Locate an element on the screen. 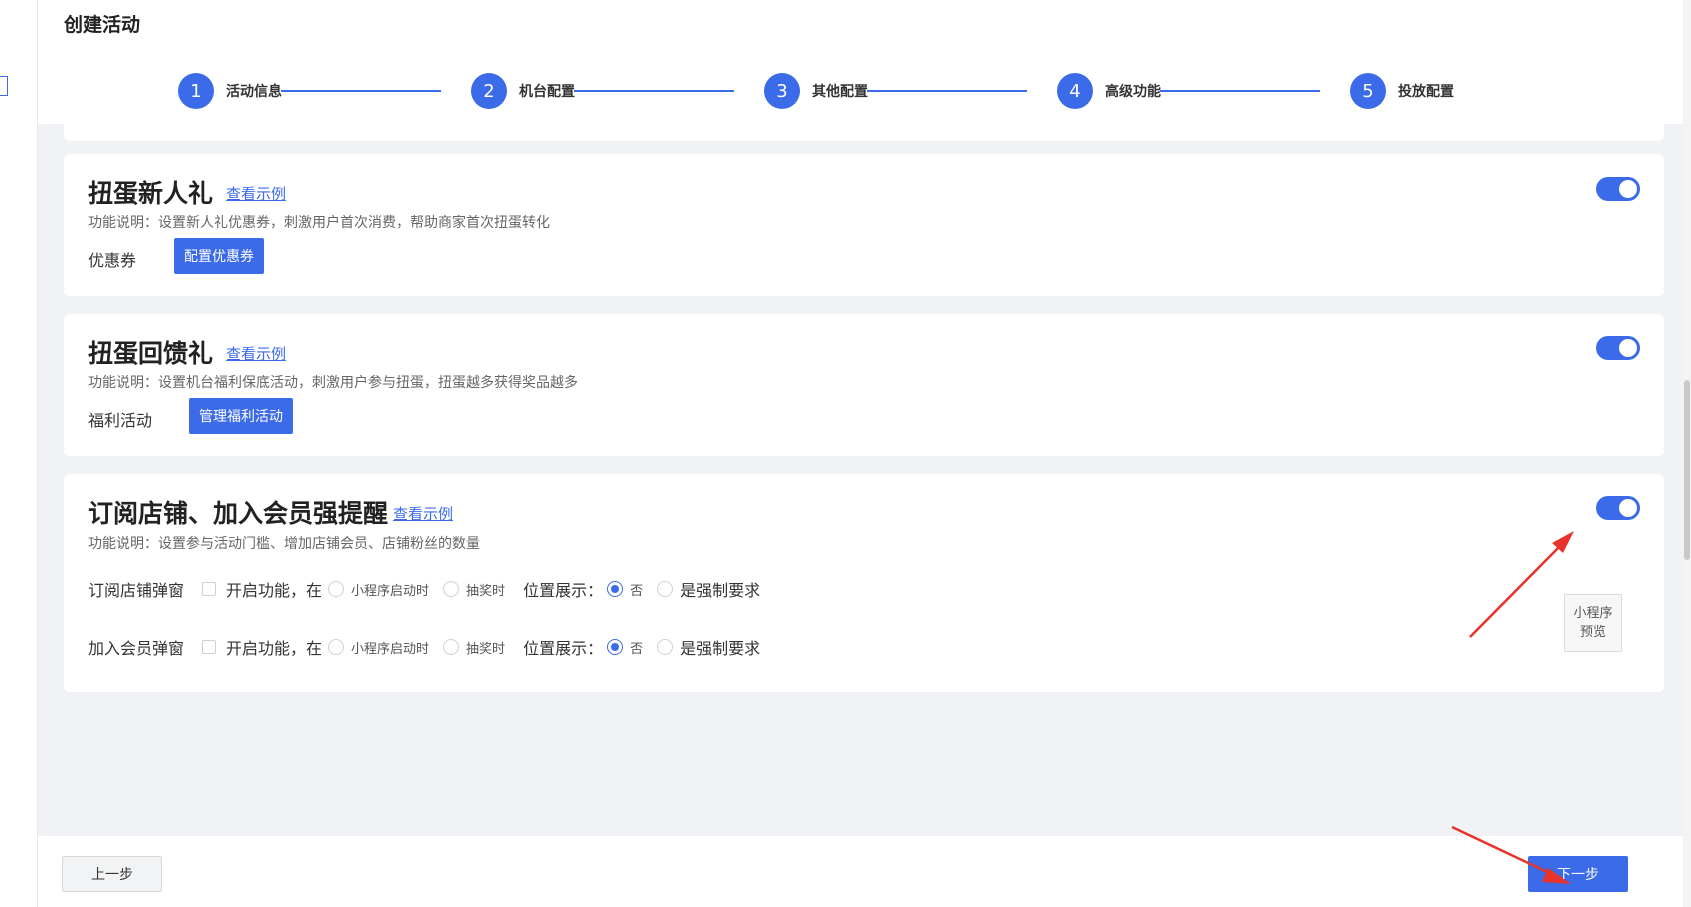  step-label: 其他配置 is located at coordinates (840, 92).